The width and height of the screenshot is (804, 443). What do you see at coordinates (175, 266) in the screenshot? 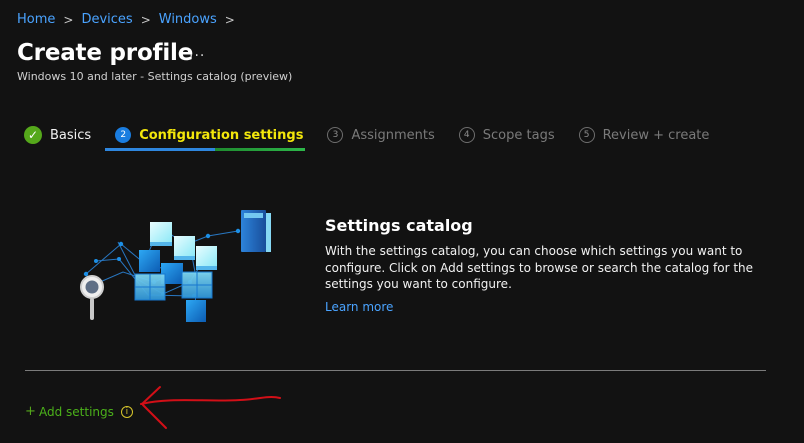
I see `settings-catalog-illustration` at bounding box center [175, 266].